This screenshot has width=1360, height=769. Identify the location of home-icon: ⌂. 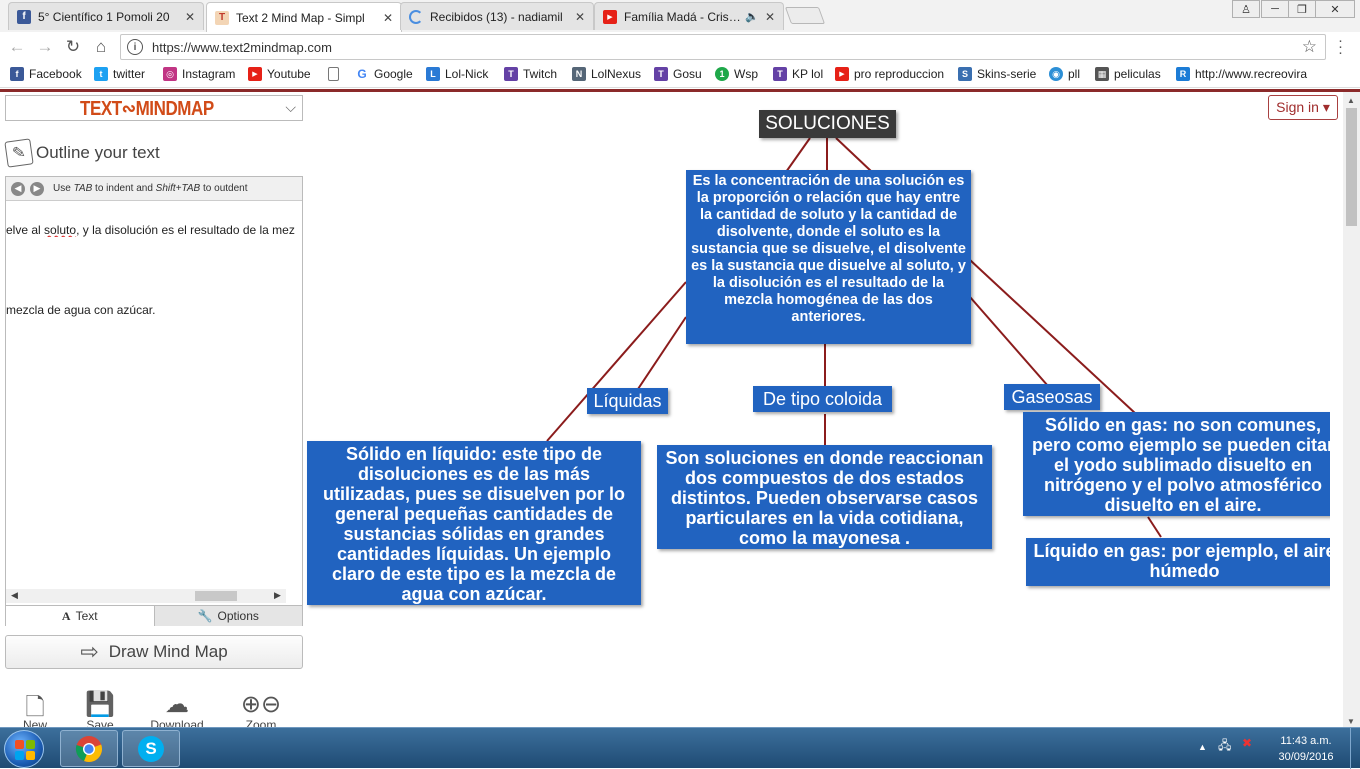
(101, 47).